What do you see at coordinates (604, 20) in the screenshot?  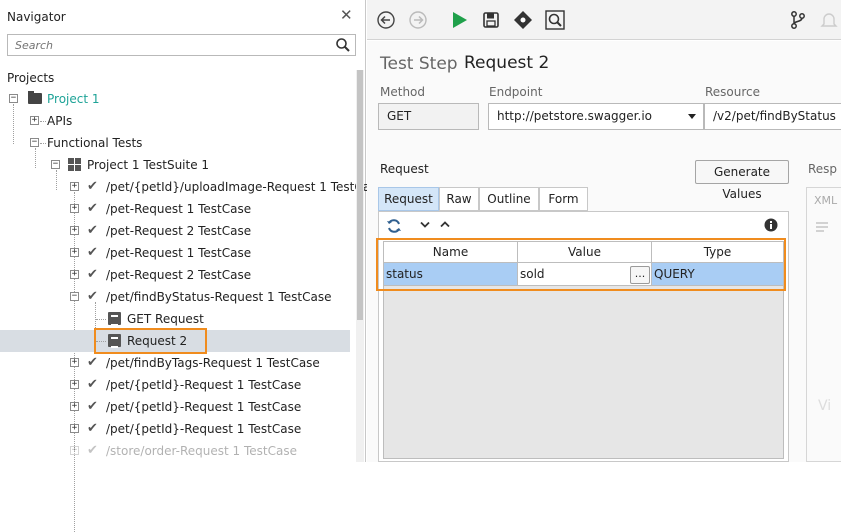 I see `main-toolbar` at bounding box center [604, 20].